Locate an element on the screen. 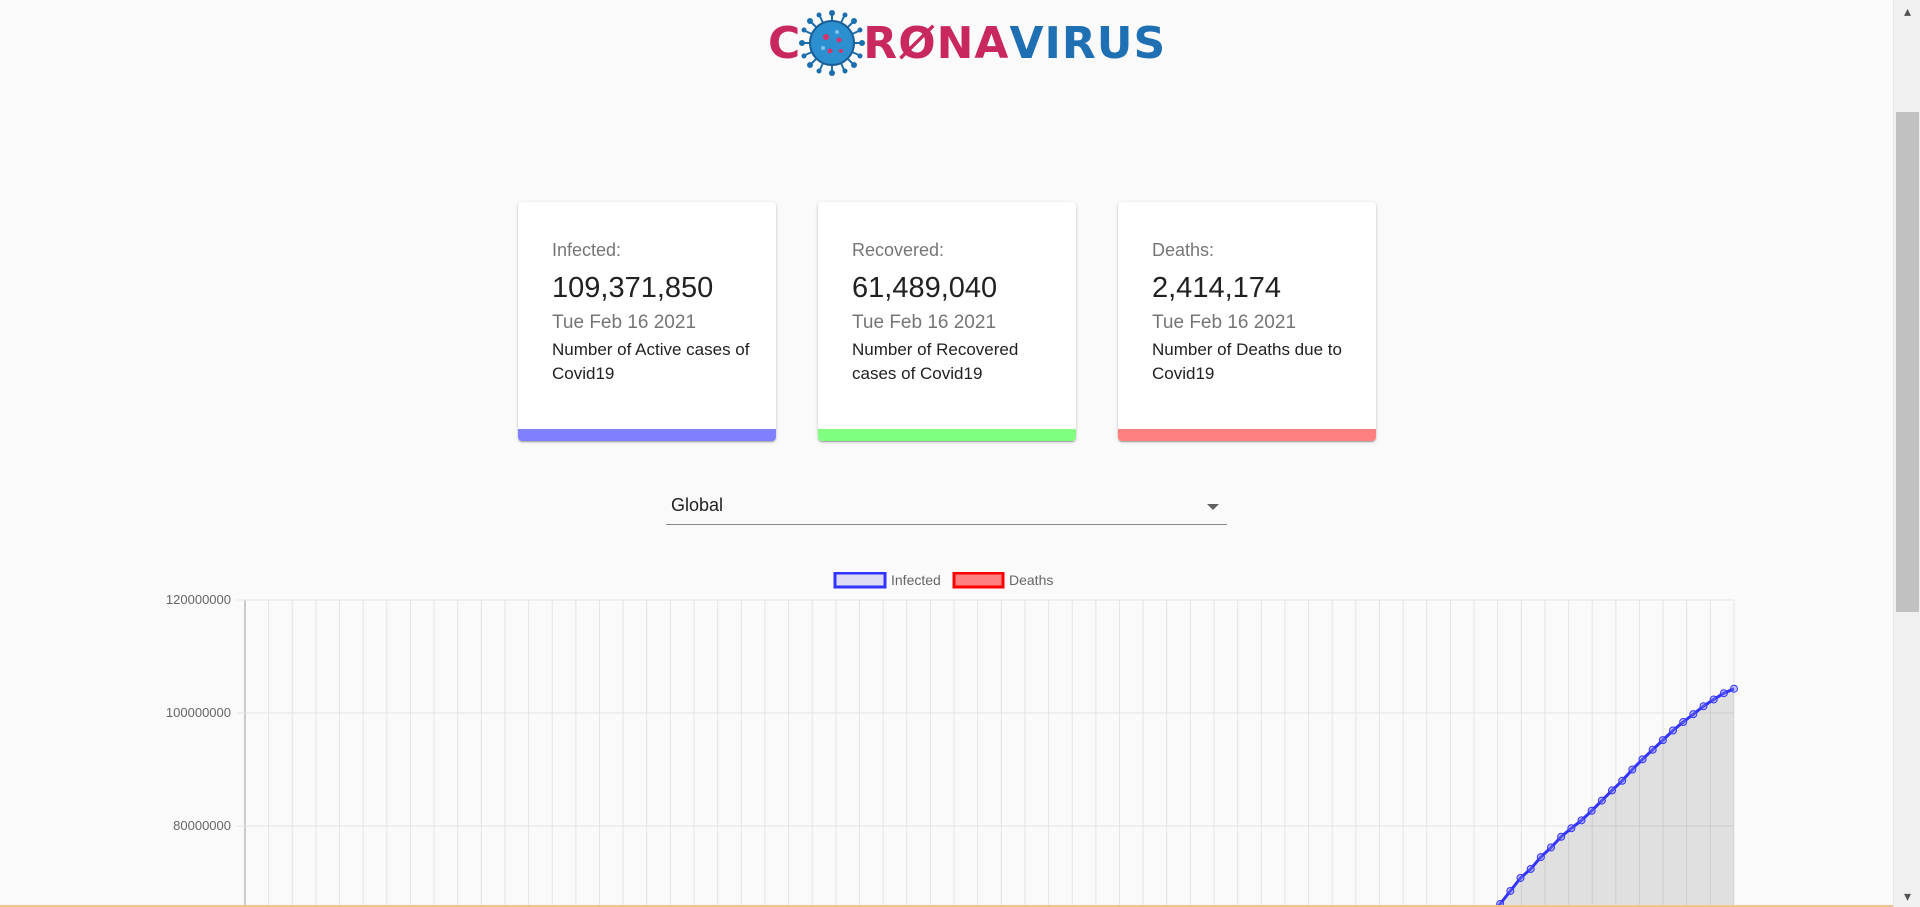 This screenshot has width=1920, height=907. card-title: Infected: is located at coordinates (587, 250).